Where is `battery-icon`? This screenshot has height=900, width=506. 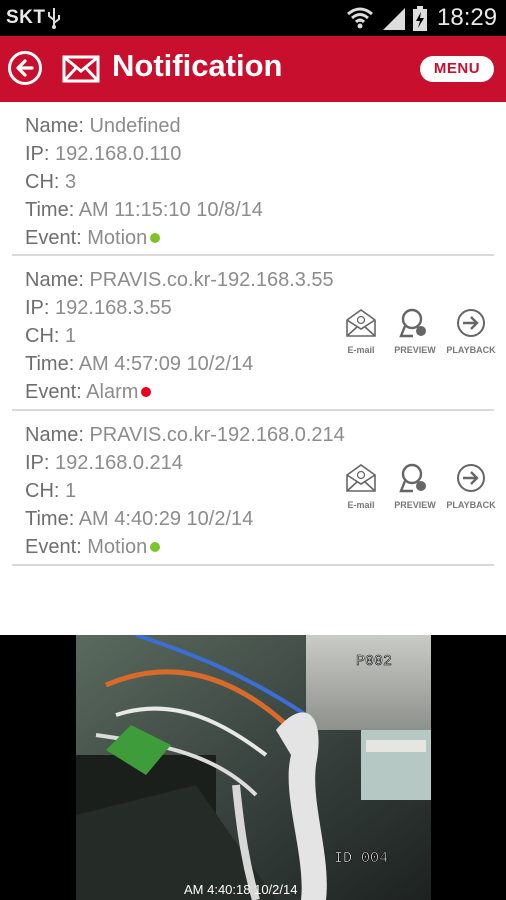
battery-icon is located at coordinates (420, 18).